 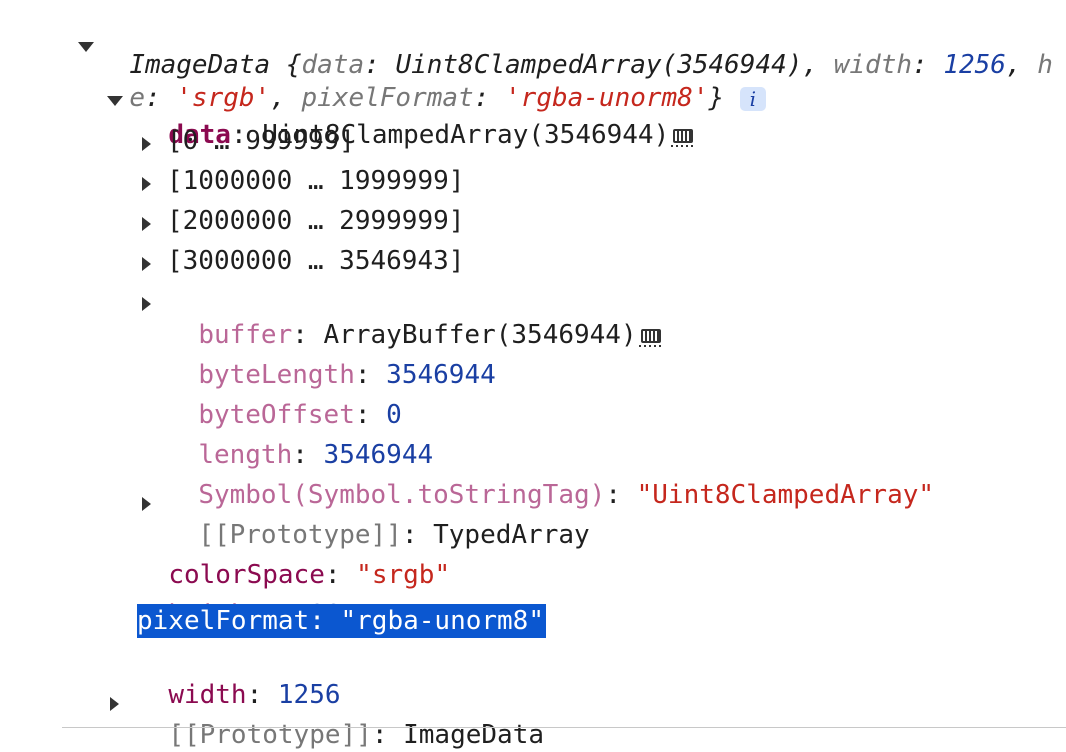 I want to click on byteoffset-row: byteOffset: 0, so click(x=300, y=415).